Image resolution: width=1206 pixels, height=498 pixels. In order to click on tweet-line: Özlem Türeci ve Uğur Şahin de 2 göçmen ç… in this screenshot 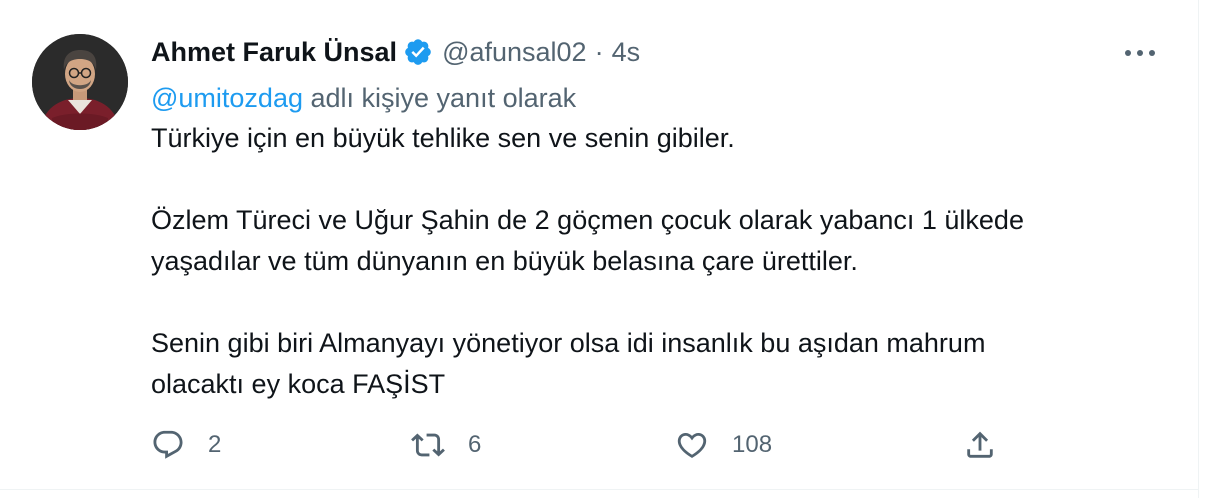, I will do `click(587, 220)`.